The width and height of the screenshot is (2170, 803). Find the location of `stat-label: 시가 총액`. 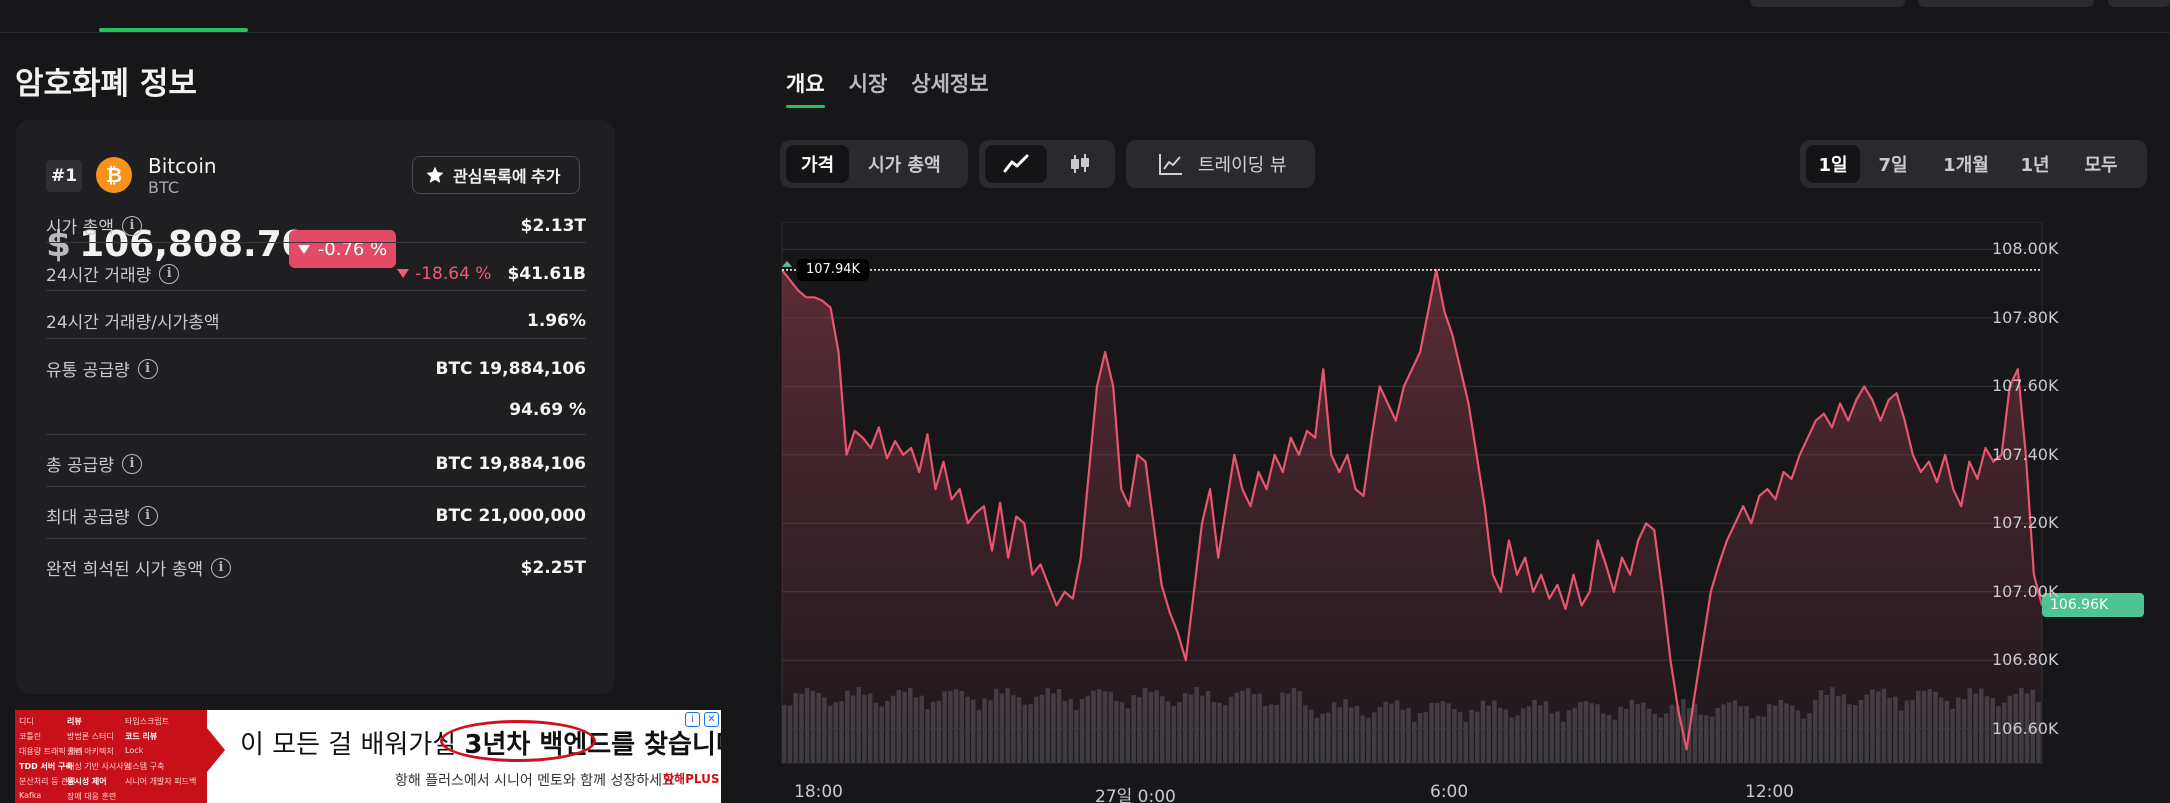

stat-label: 시가 총액 is located at coordinates (80, 228).